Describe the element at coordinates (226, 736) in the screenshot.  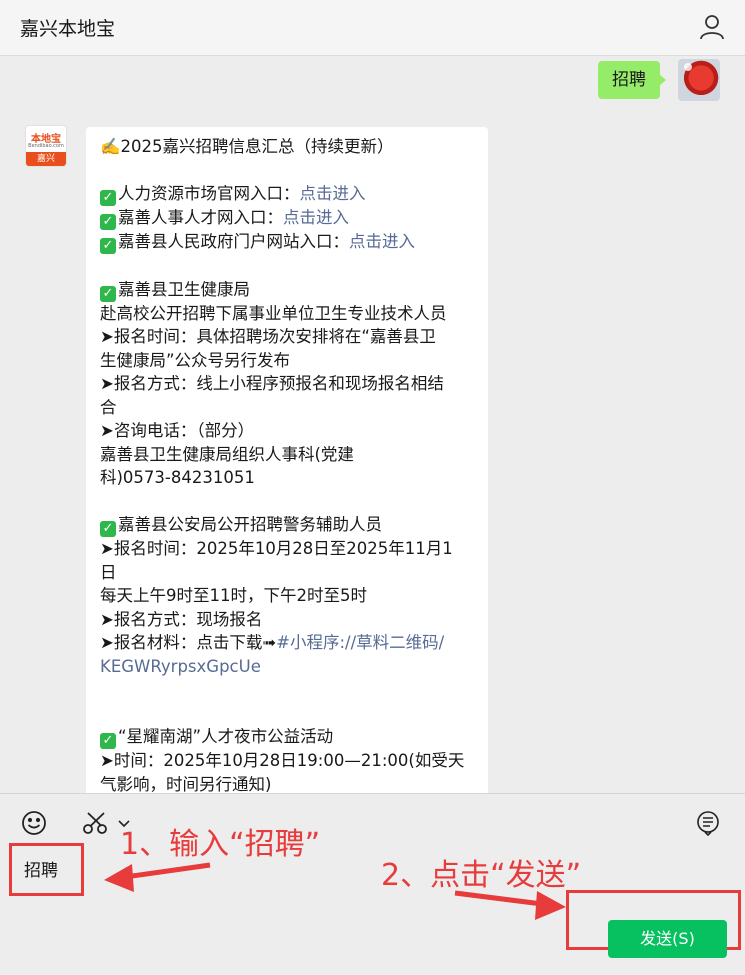
I see `section-heading-text: “星耀南湖”人才夜市公益活动` at that location.